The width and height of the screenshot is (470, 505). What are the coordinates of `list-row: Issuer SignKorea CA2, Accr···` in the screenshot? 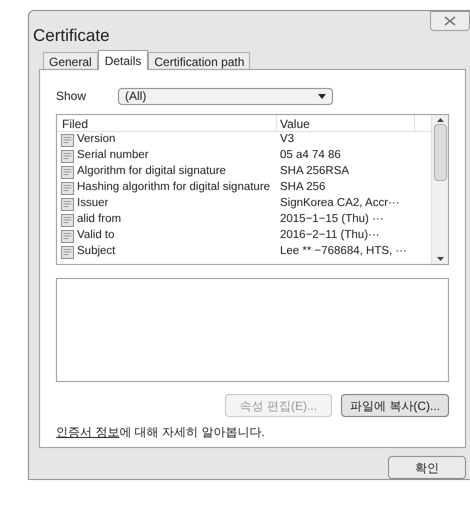 It's located at (244, 204).